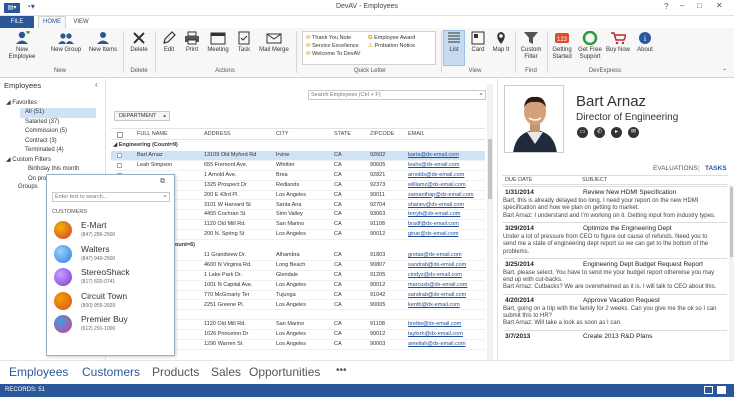 The width and height of the screenshot is (734, 397). I want to click on group-by-chip: DEPARTMENT ▴, so click(142, 116).